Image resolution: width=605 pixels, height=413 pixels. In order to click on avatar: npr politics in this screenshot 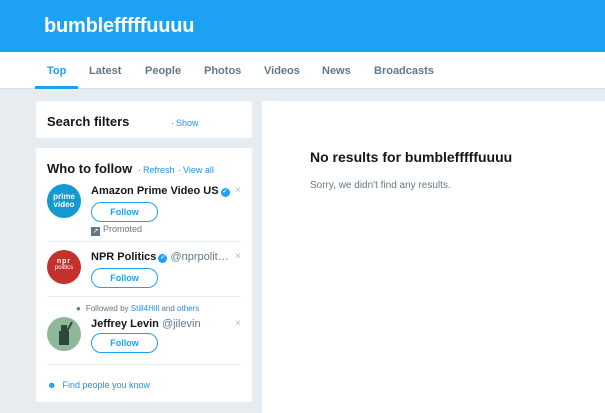, I will do `click(64, 267)`.